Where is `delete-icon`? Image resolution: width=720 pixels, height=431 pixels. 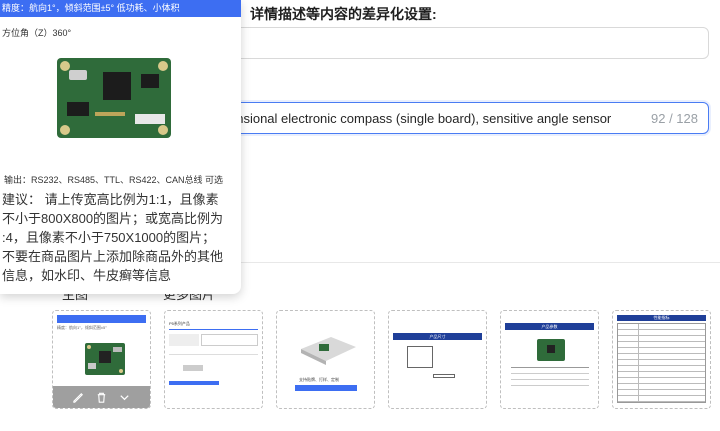
delete-icon is located at coordinates (101, 397).